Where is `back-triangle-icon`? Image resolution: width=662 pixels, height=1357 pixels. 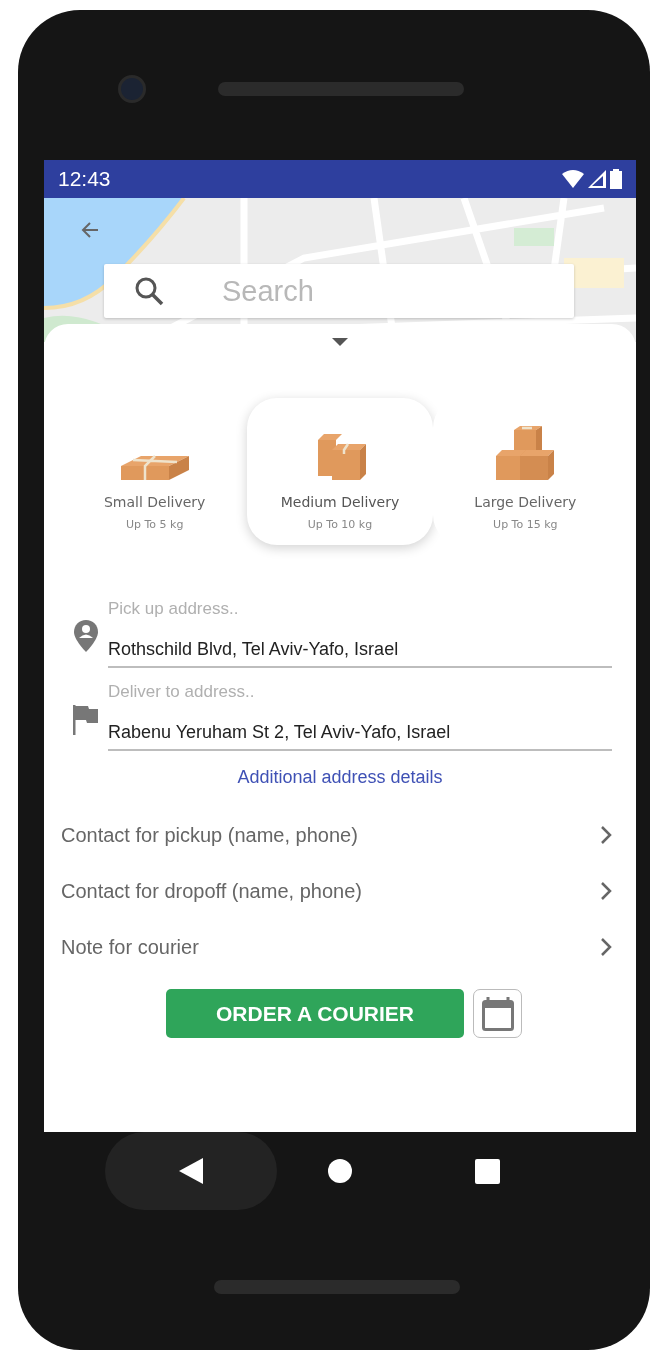 back-triangle-icon is located at coordinates (191, 1171).